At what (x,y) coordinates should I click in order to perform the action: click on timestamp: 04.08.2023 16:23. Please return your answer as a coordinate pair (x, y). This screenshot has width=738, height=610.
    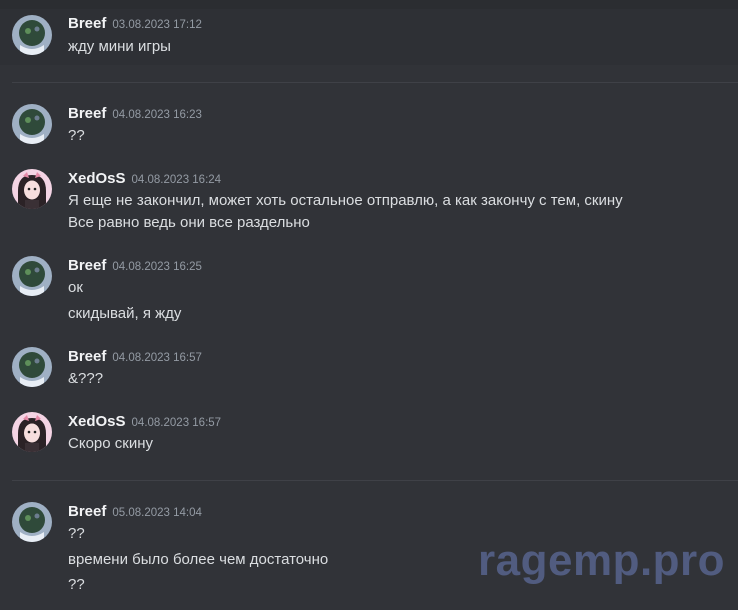
    Looking at the image, I should click on (157, 115).